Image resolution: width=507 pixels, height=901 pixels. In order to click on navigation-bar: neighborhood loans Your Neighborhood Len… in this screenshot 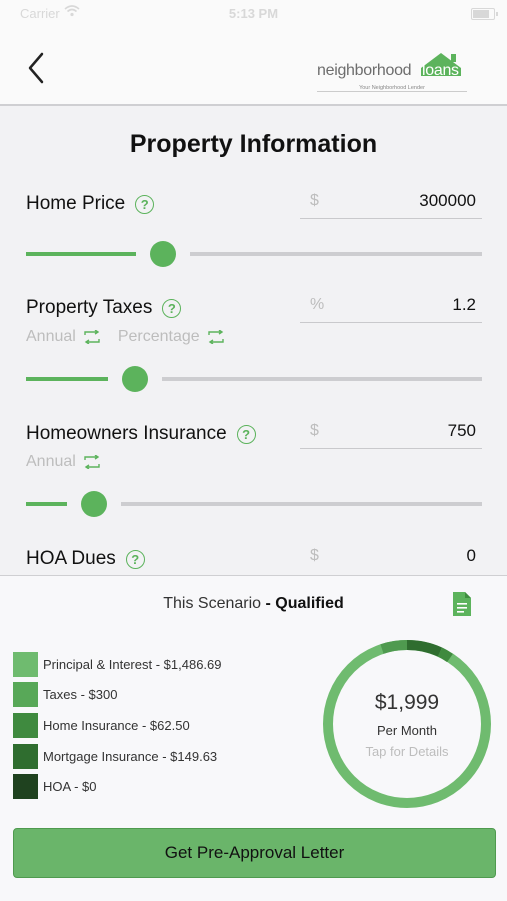, I will do `click(253, 67)`.